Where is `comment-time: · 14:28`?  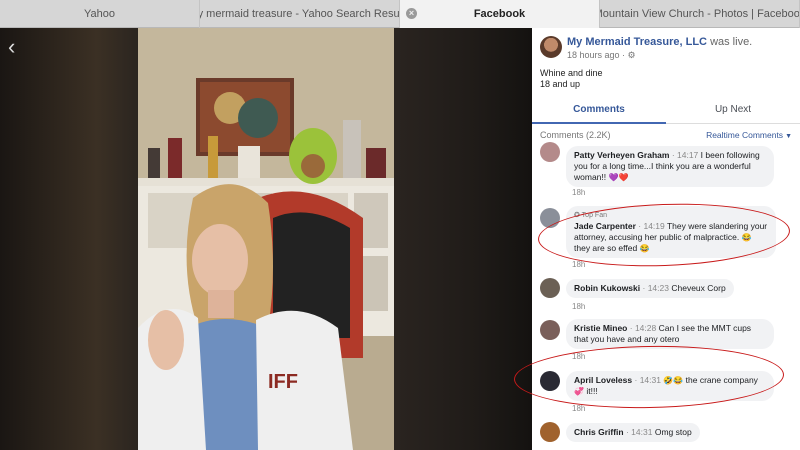 comment-time: · 14:28 is located at coordinates (643, 328).